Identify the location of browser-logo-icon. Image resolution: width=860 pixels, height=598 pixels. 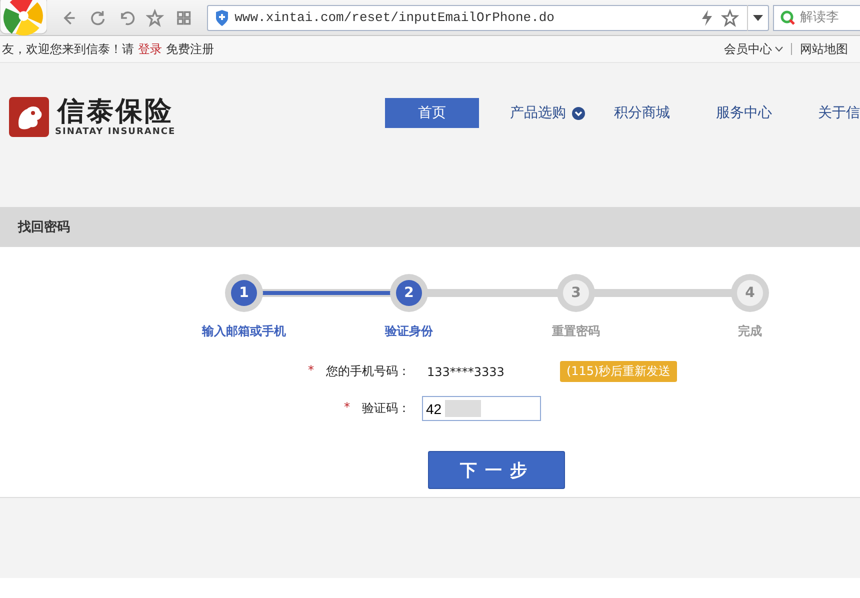
(24, 18).